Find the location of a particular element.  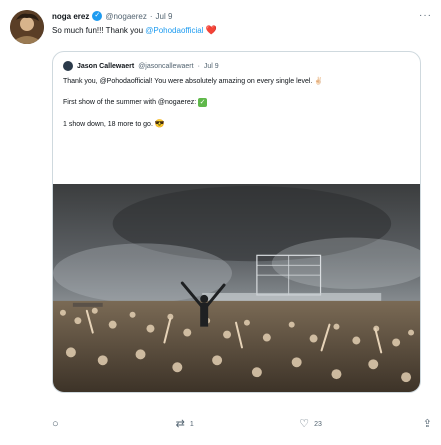

verified-badge-icon: ✓ is located at coordinates (97, 16).